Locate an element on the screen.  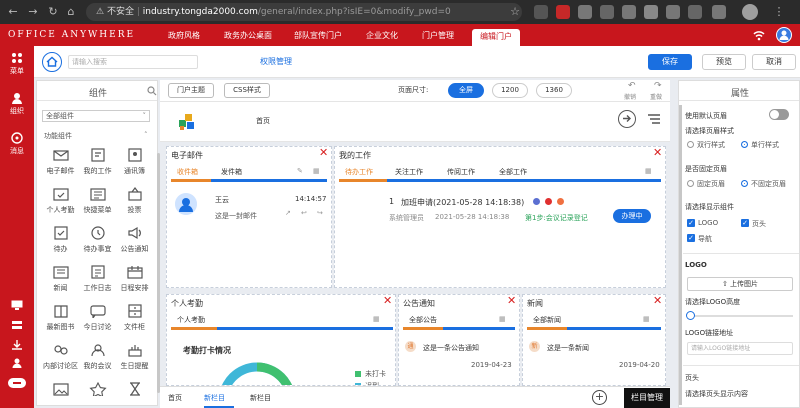
tab-all-work: 全部工作 is located at coordinates (513, 172).